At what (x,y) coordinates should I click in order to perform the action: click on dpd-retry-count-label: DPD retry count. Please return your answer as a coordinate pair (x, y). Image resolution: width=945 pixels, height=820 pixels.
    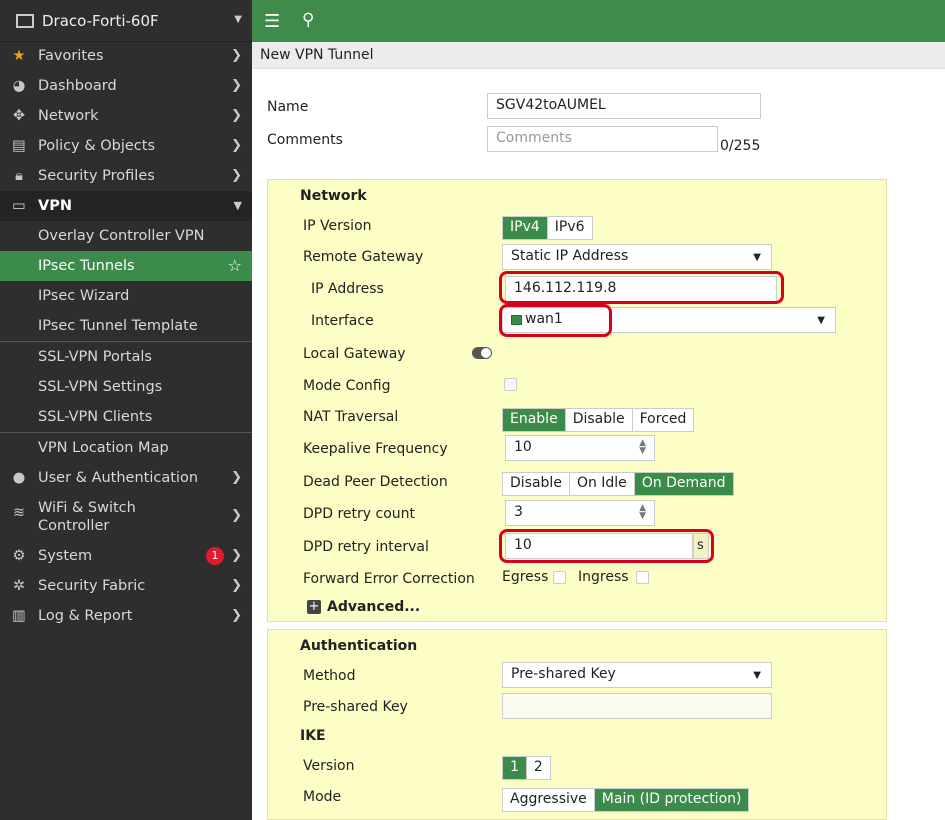
    Looking at the image, I should click on (359, 514).